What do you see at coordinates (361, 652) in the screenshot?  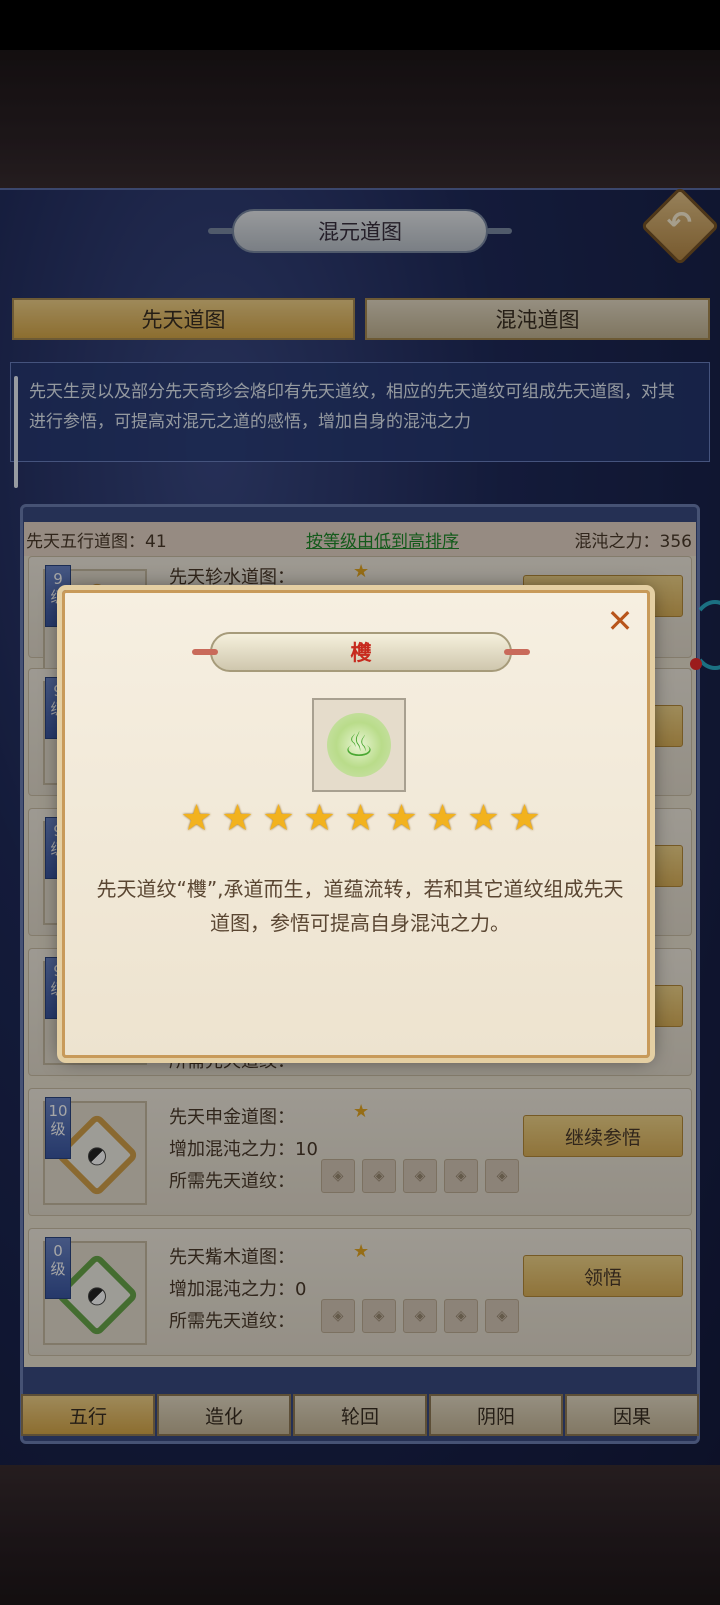 I see `dialog-title: 欆` at bounding box center [361, 652].